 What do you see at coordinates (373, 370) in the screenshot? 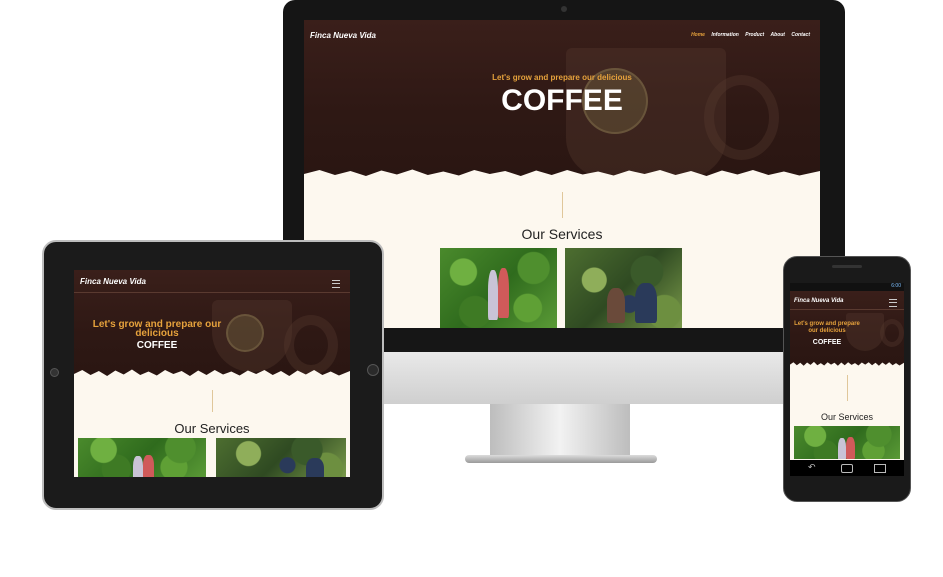
I see `tablet-home-button` at bounding box center [373, 370].